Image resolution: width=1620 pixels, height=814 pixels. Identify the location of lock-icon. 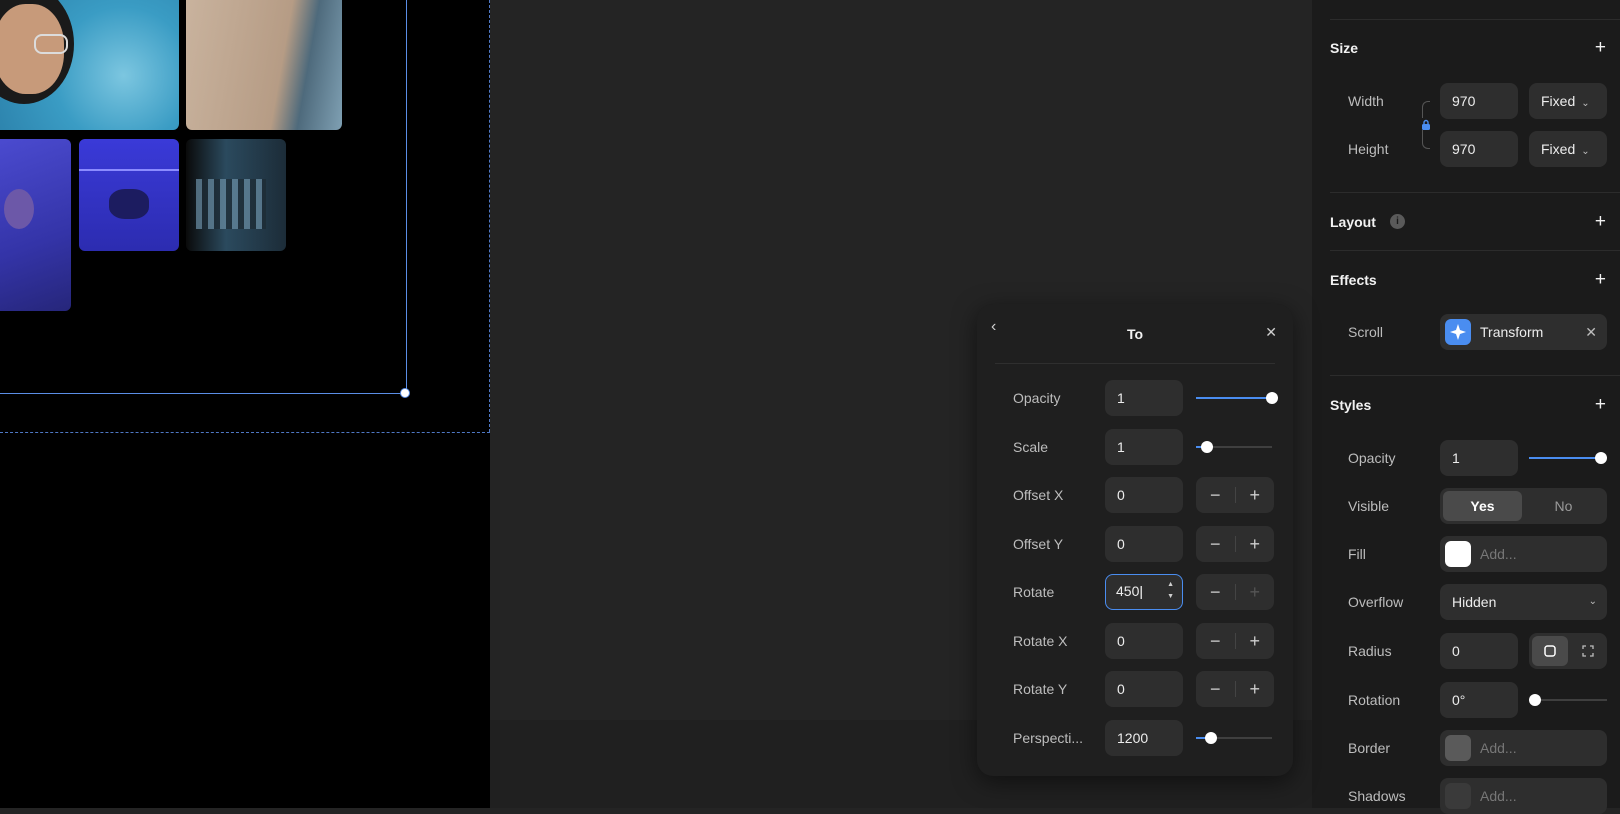
(1426, 124).